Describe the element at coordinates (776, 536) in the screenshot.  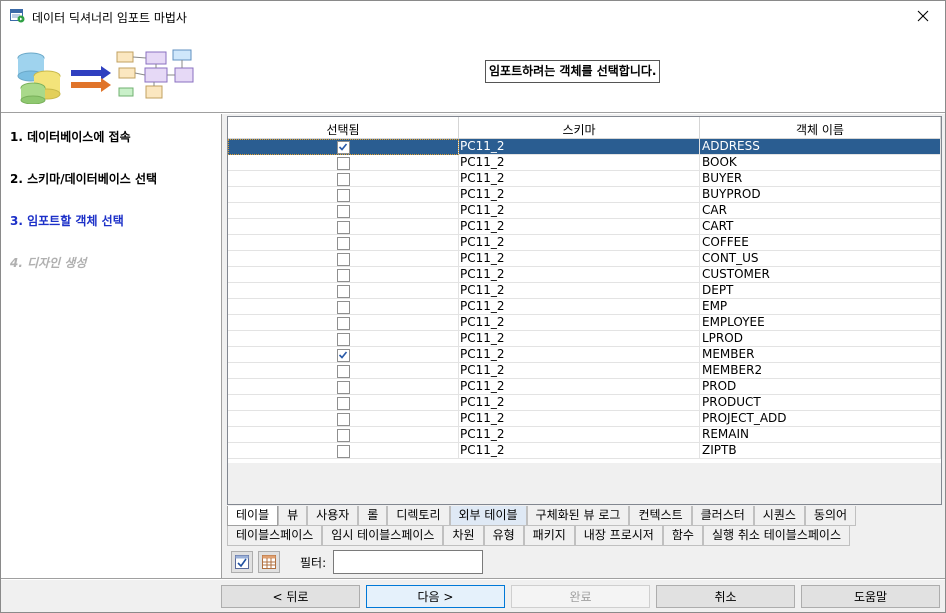
I see `tab-row2-7: 실행 취소 테이블스페이스` at that location.